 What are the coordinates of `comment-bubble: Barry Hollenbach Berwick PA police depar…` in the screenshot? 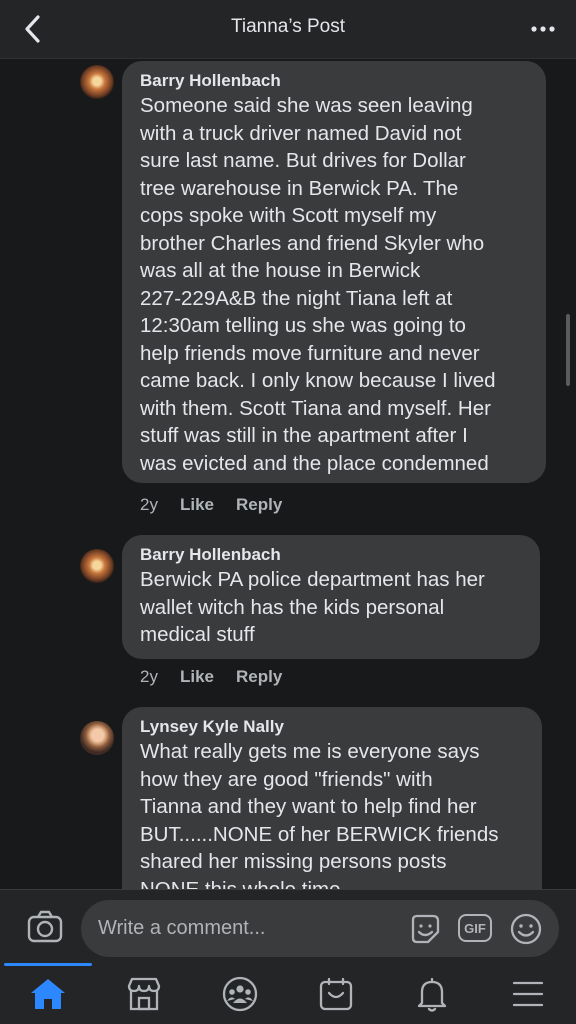 It's located at (331, 597).